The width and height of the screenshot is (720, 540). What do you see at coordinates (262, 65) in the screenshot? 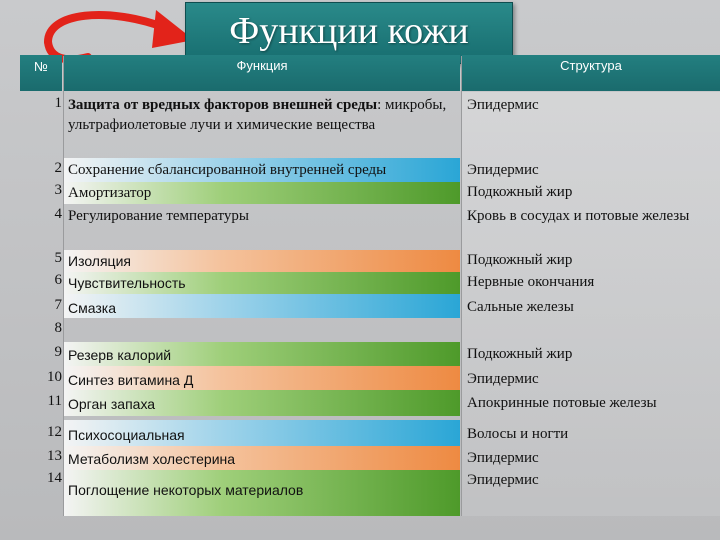
I see `header-function: Функция` at bounding box center [262, 65].